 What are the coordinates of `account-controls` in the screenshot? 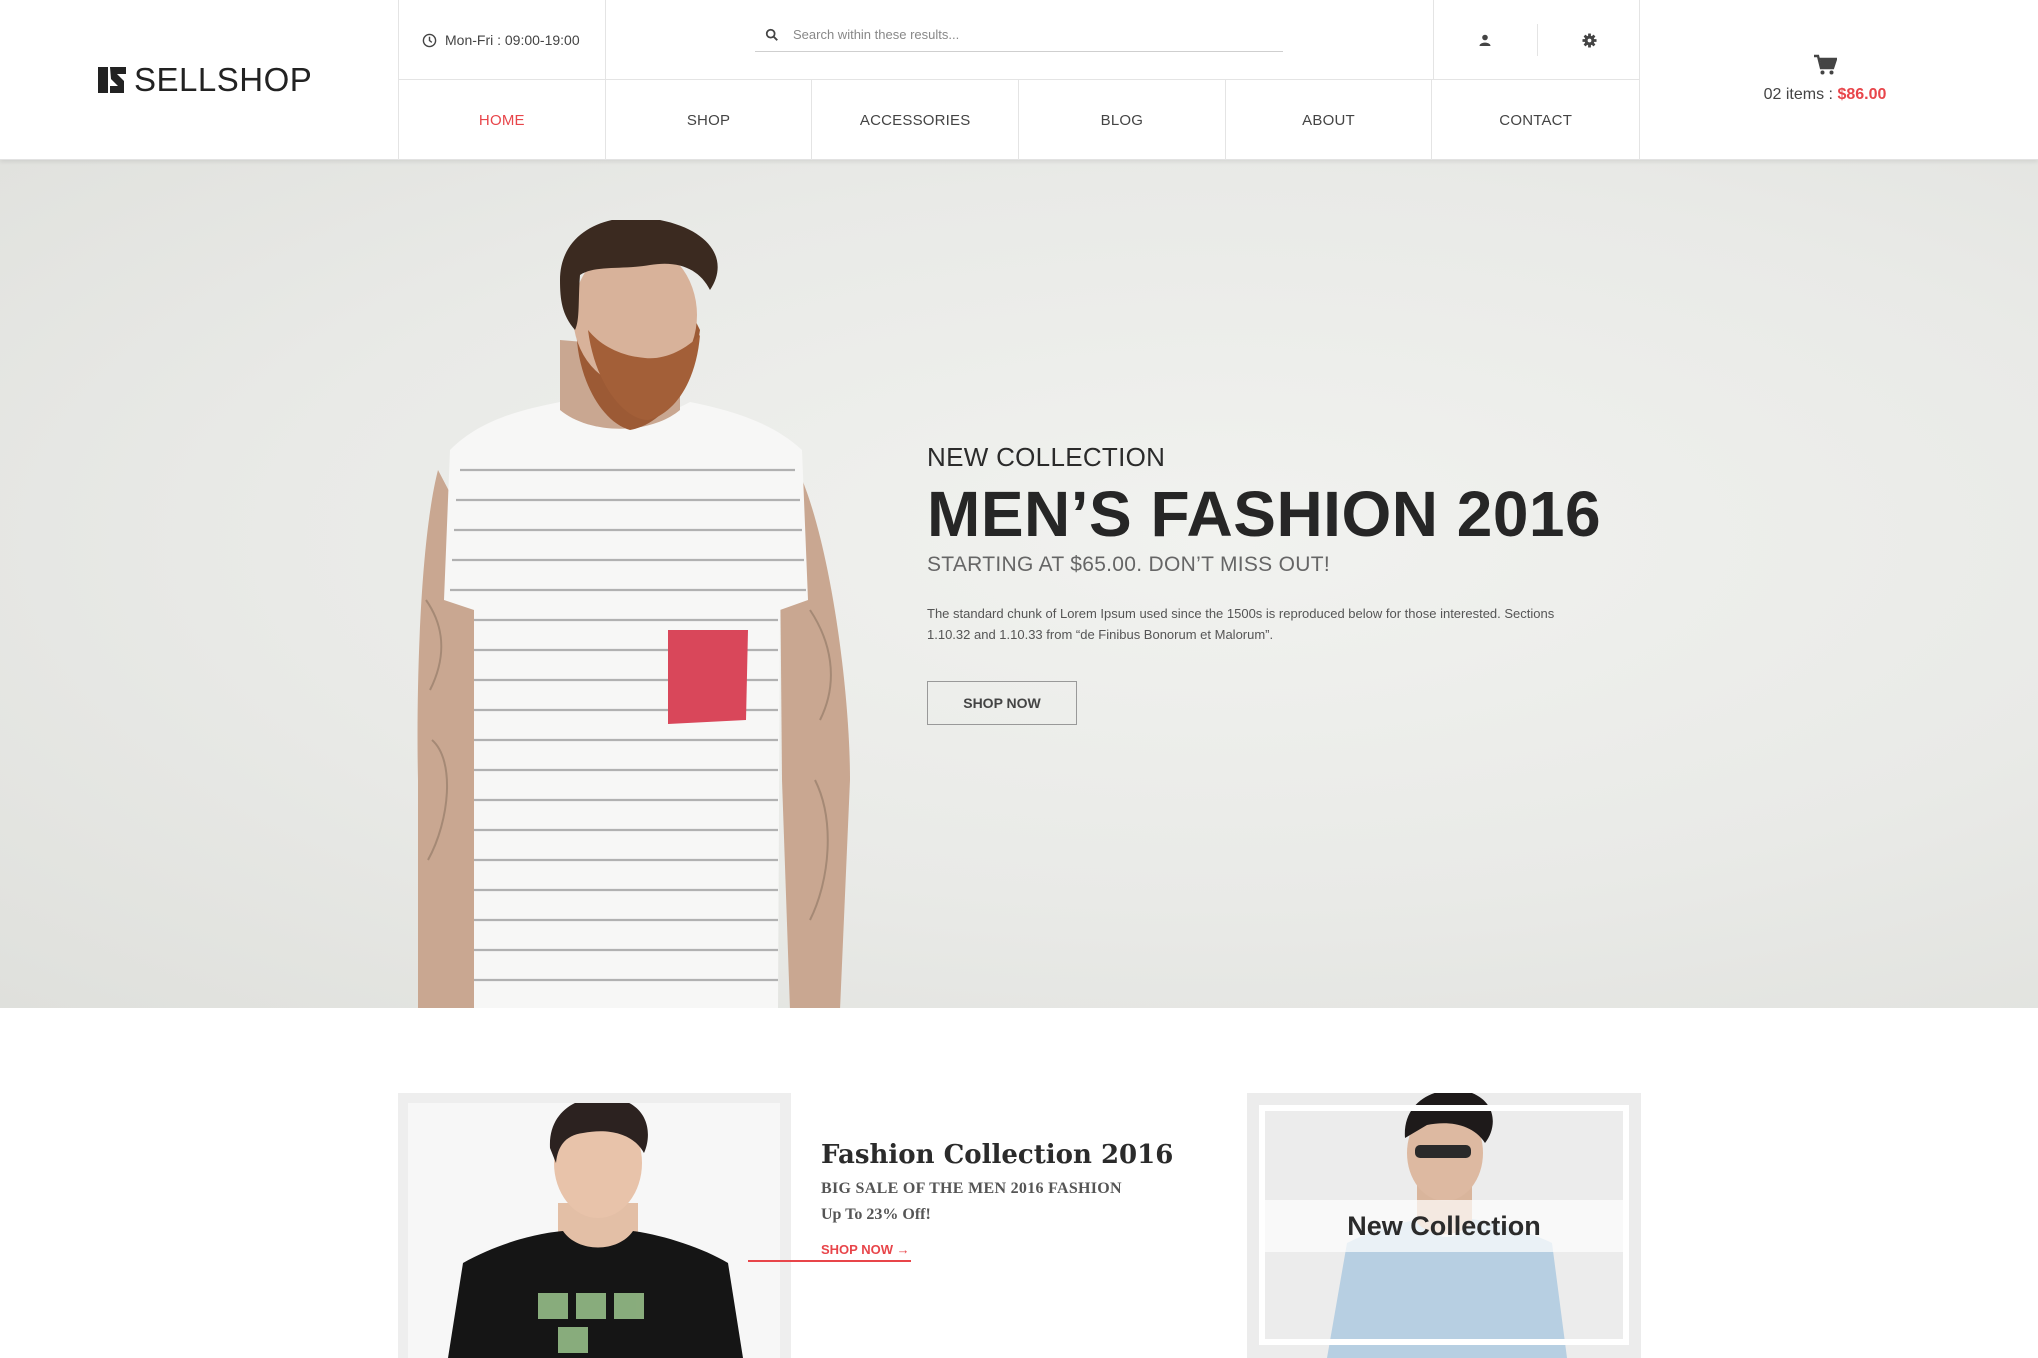 It's located at (1537, 40).